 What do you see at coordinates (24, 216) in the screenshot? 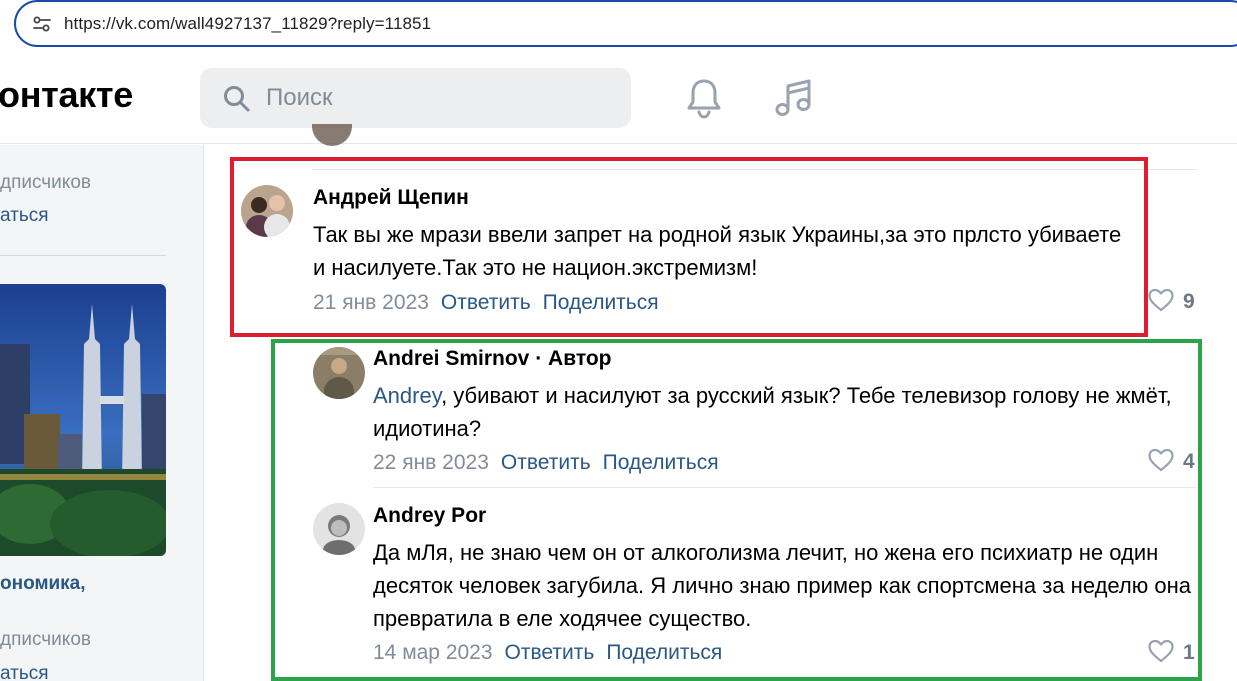
I see `group-subscribe-link: аться` at bounding box center [24, 216].